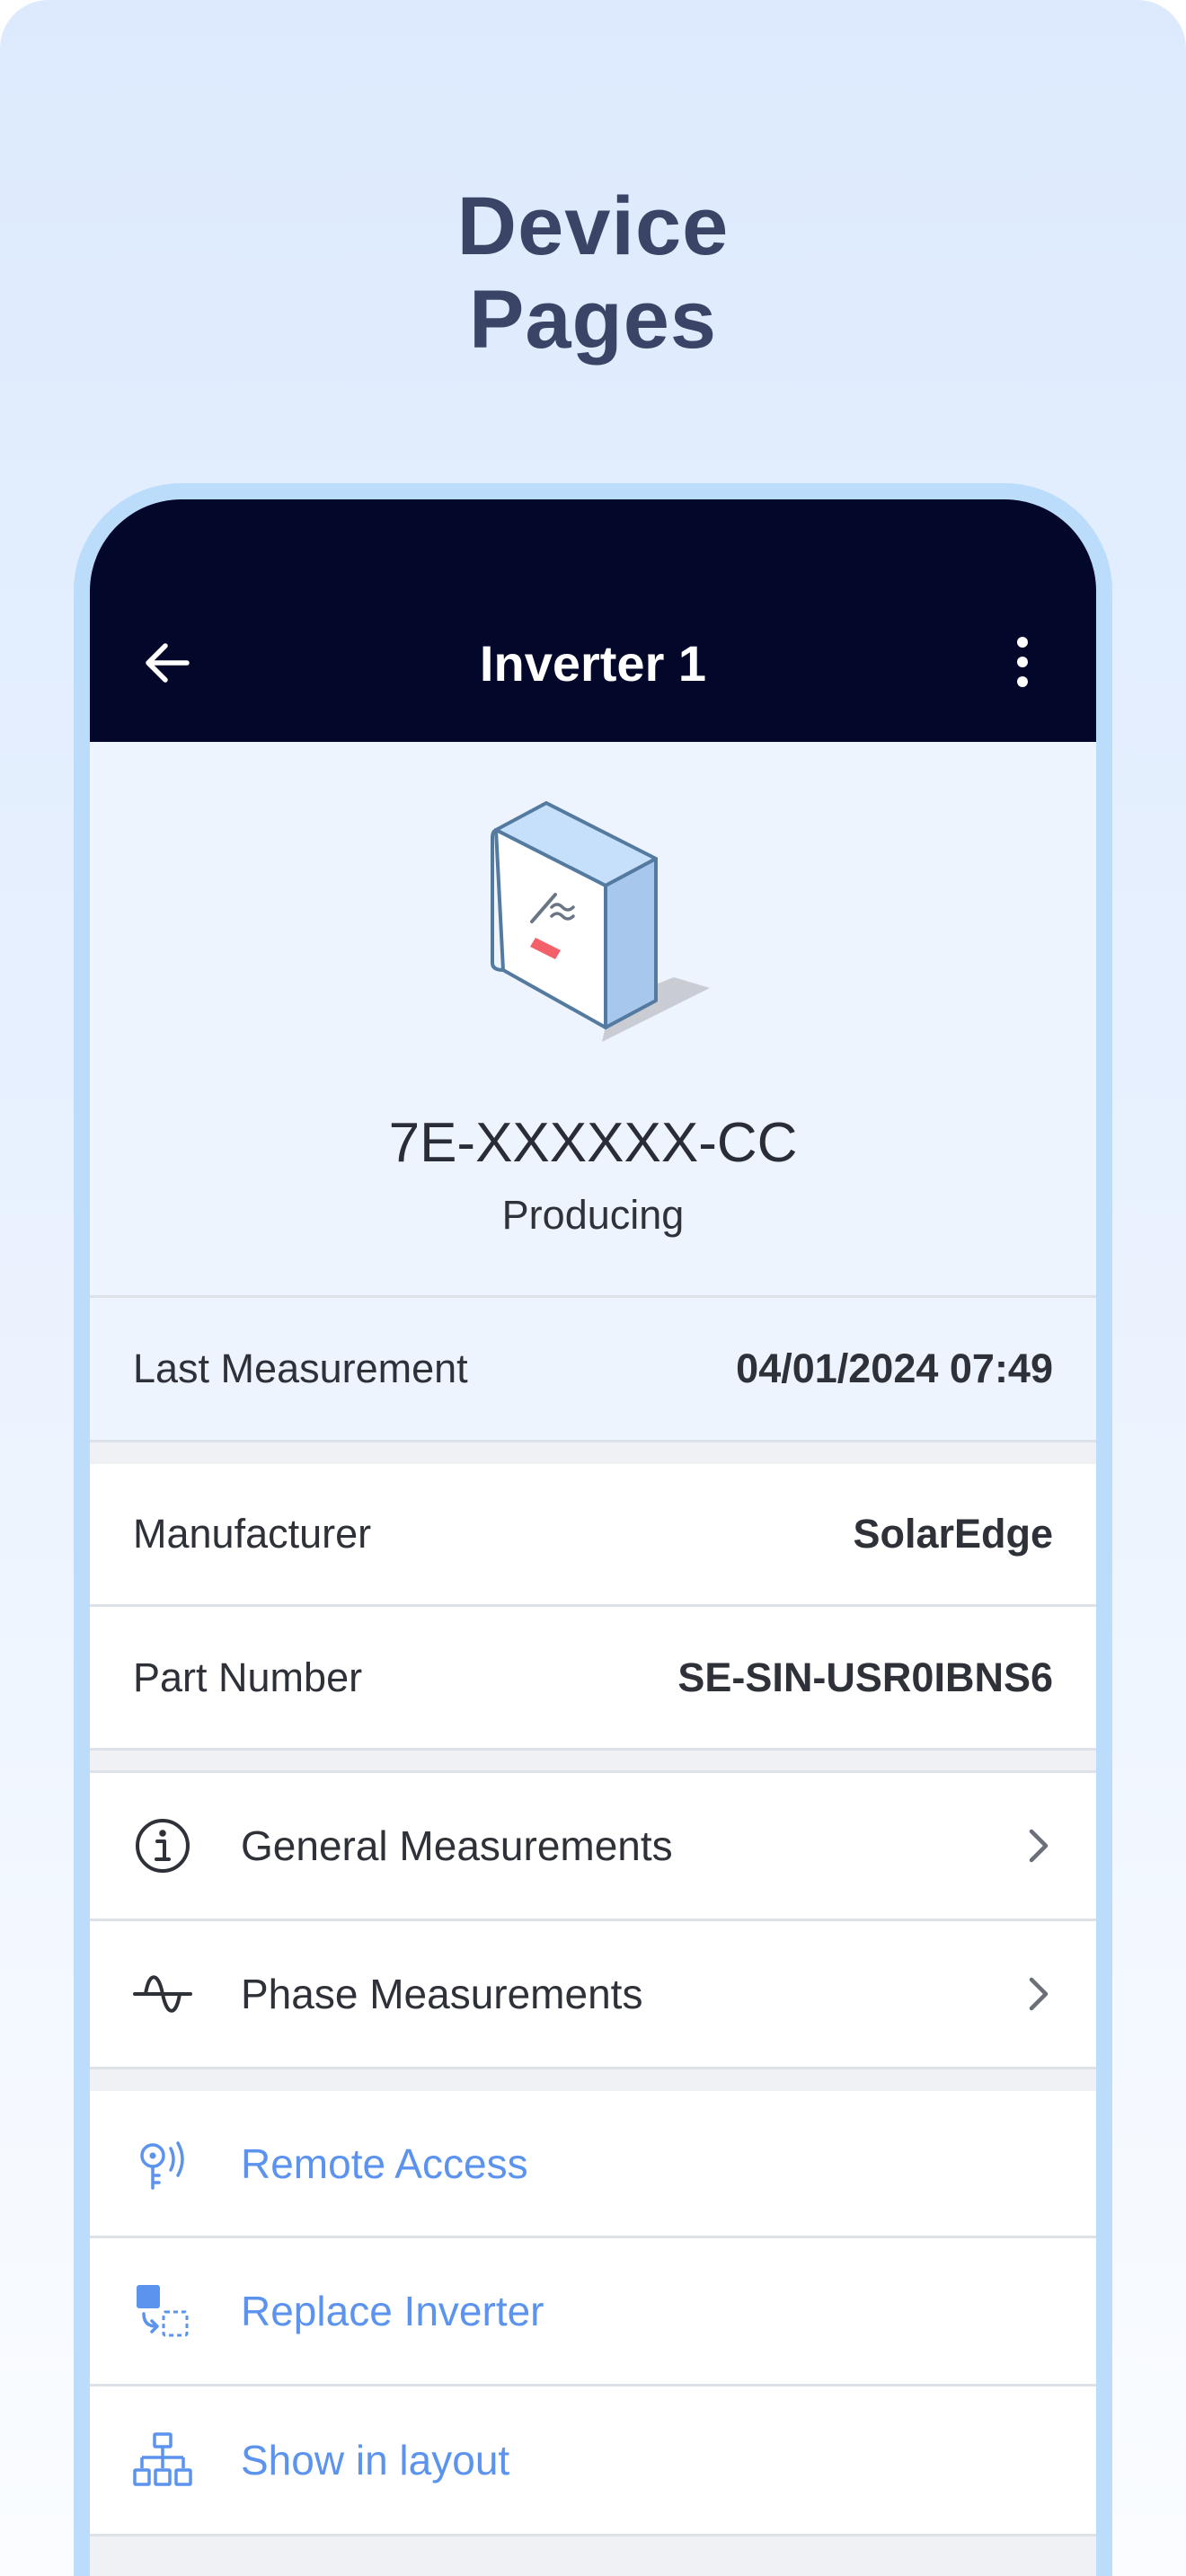 Image resolution: width=1186 pixels, height=2576 pixels. I want to click on show-in-layout-label: Show in layout, so click(375, 2460).